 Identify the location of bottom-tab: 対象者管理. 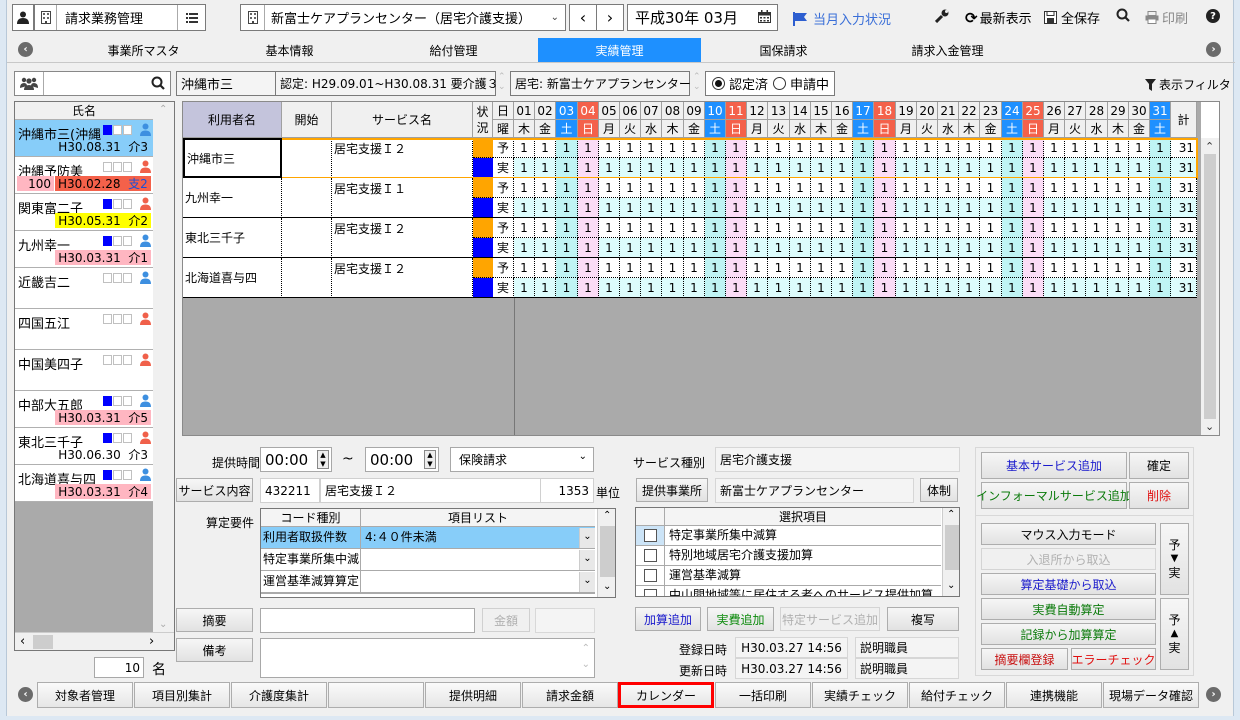
(85, 695).